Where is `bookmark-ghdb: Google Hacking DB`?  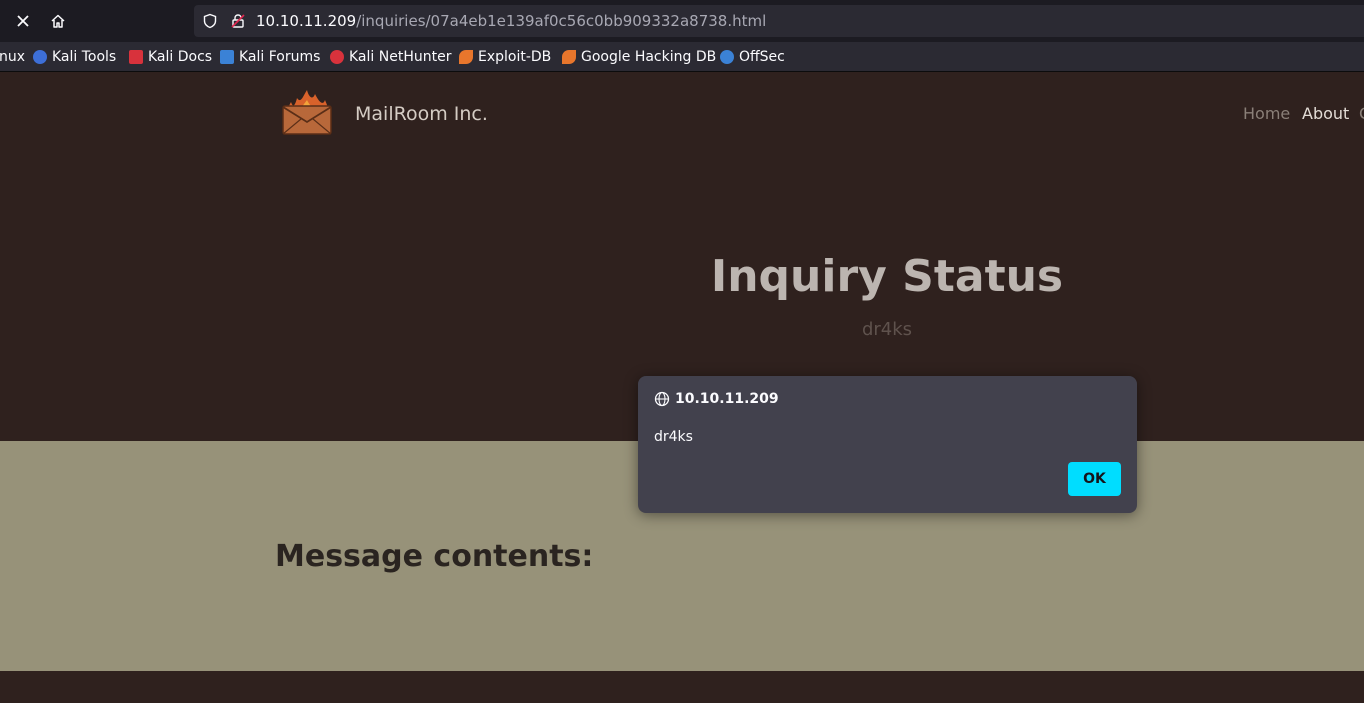 bookmark-ghdb: Google Hacking DB is located at coordinates (639, 57).